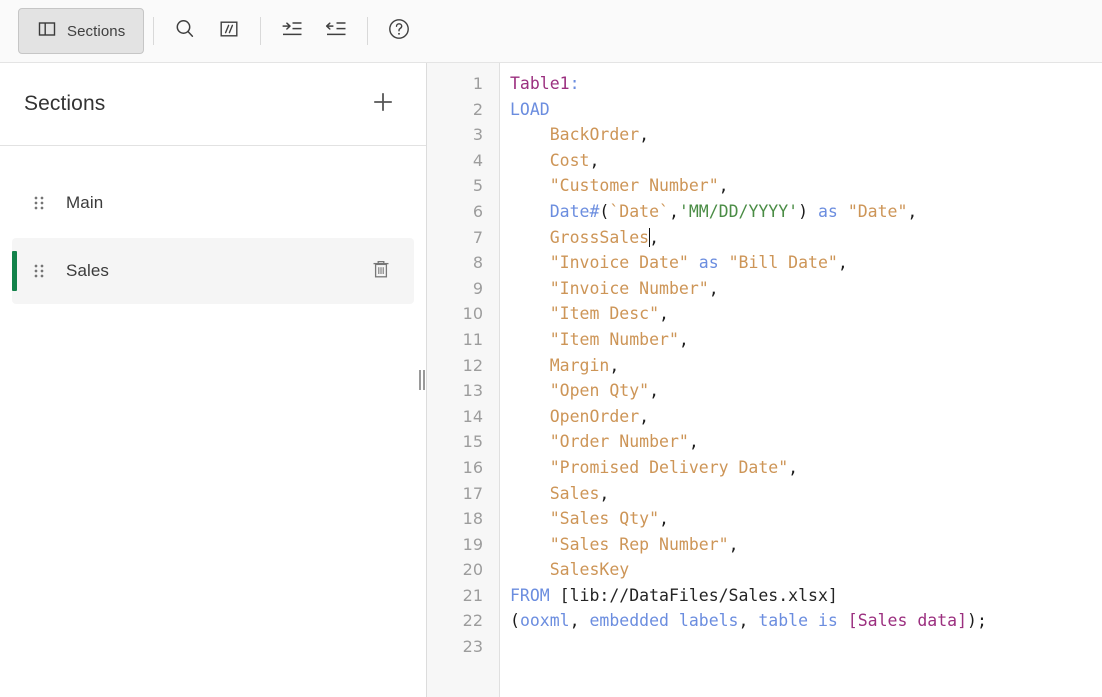 This screenshot has width=1102, height=697. Describe the element at coordinates (477, 160) in the screenshot. I see `line-number: 4` at that location.